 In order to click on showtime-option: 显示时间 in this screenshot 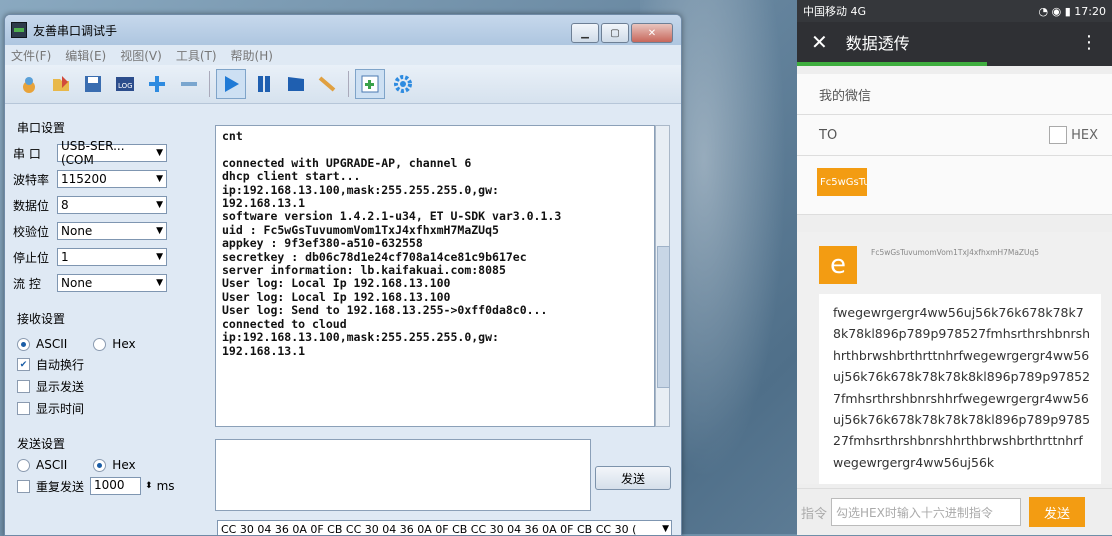, I will do `click(114, 408)`.